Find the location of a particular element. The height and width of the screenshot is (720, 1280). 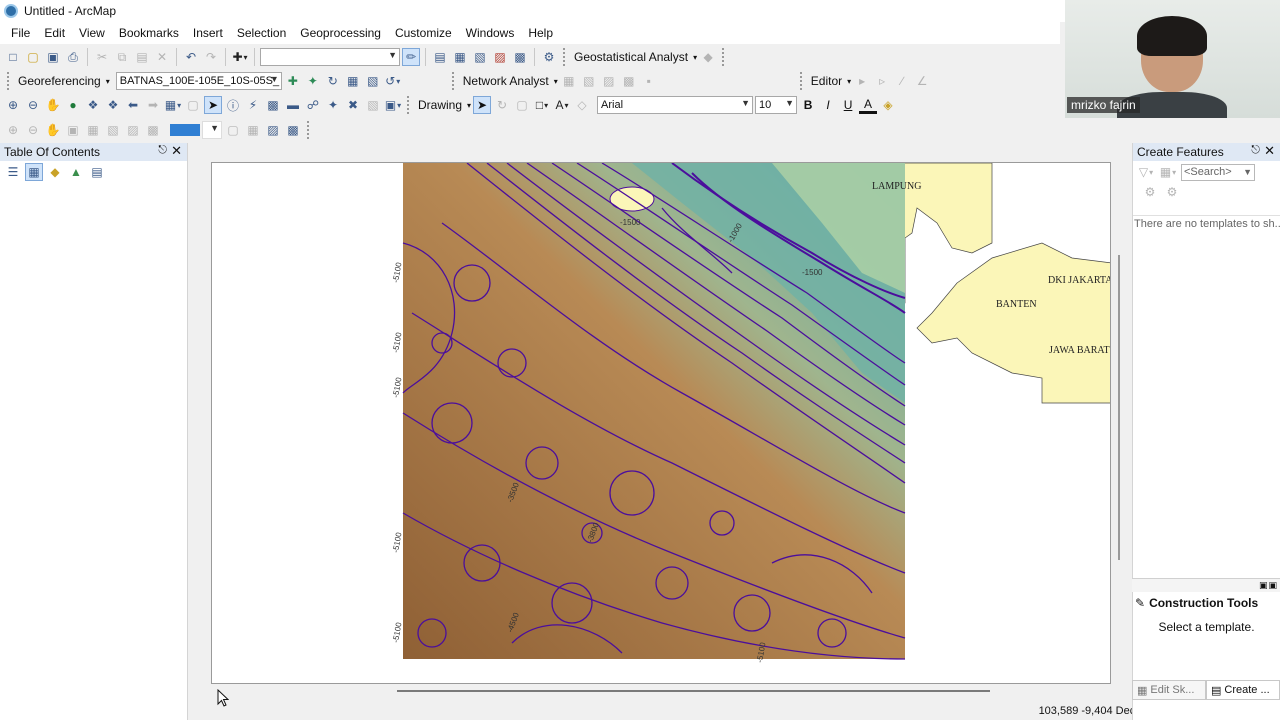

horizontal-scrollbar is located at coordinates (693, 691).